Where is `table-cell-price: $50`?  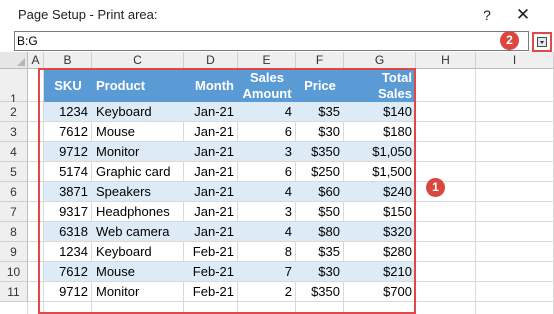 table-cell-price: $50 is located at coordinates (320, 212).